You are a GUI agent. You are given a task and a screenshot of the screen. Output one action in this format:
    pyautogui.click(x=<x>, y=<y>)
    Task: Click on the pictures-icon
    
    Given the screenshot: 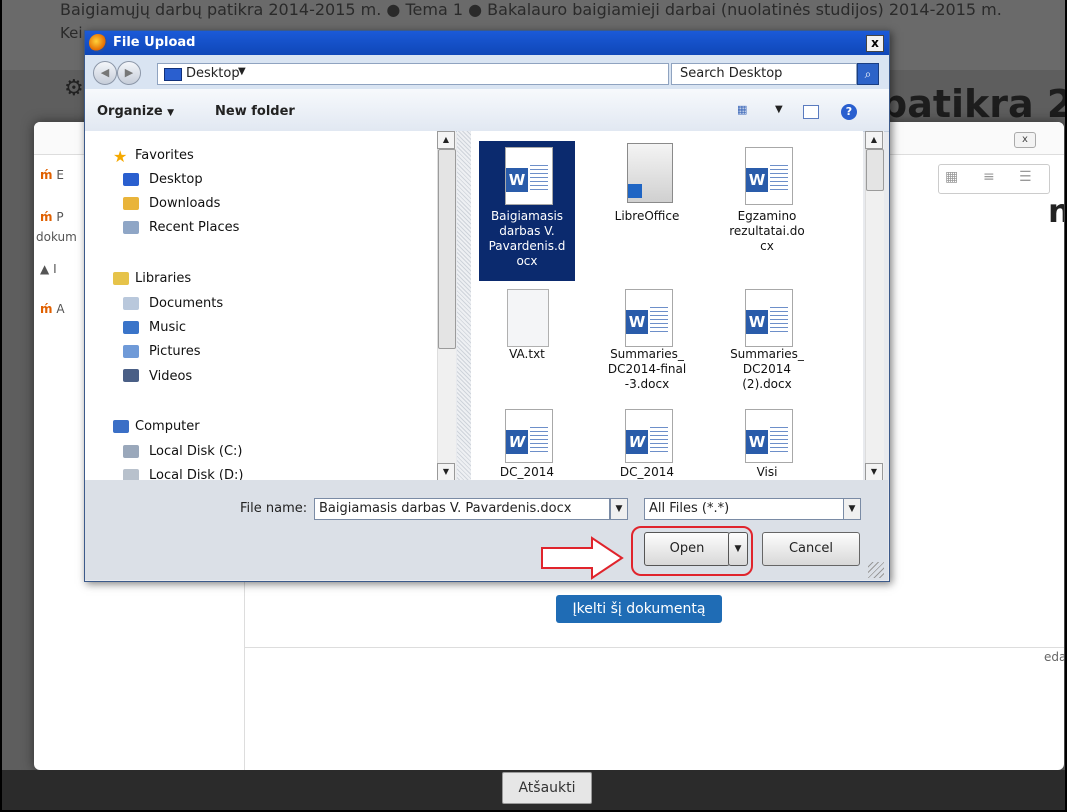 What is the action you would take?
    pyautogui.click(x=131, y=351)
    